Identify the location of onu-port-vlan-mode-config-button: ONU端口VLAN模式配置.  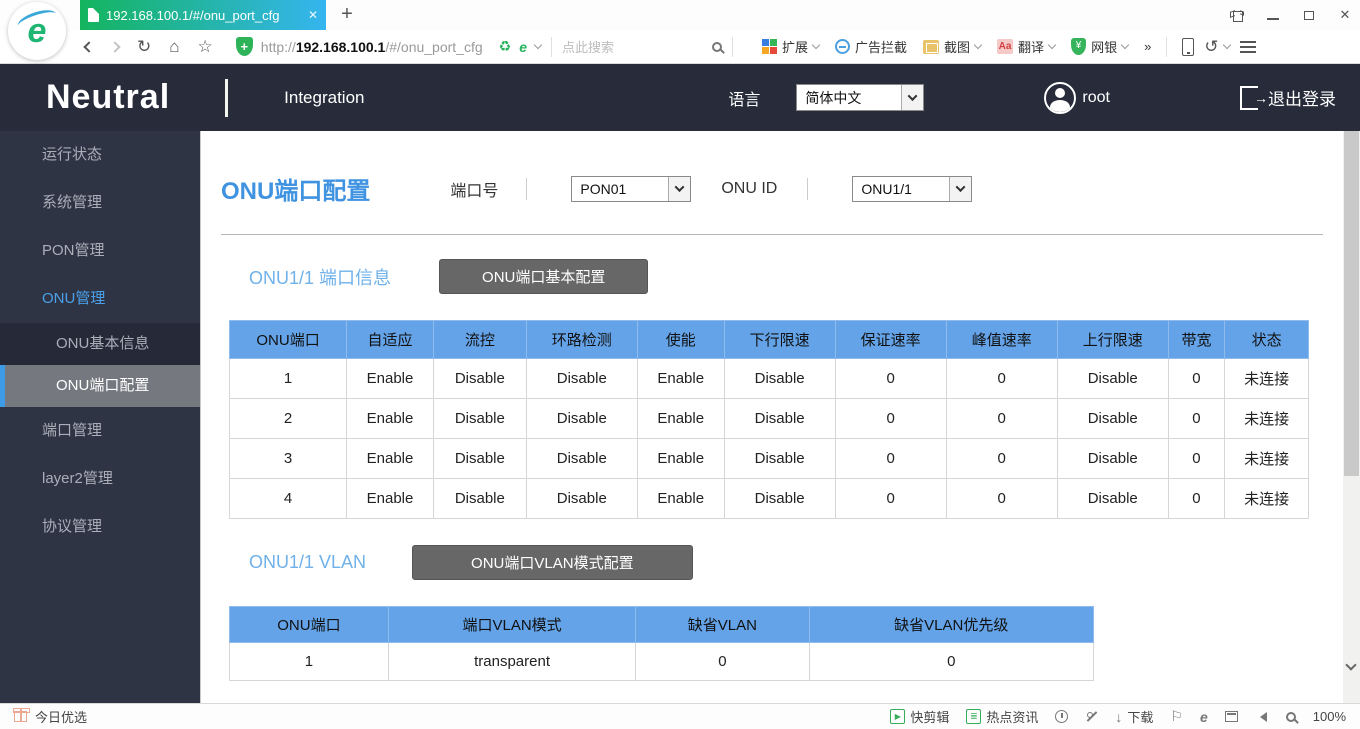
(552, 562).